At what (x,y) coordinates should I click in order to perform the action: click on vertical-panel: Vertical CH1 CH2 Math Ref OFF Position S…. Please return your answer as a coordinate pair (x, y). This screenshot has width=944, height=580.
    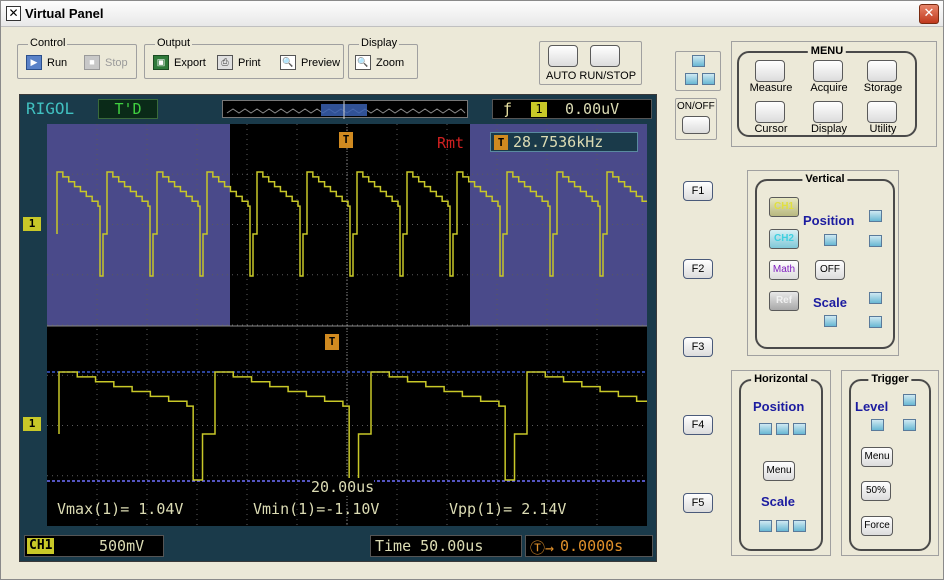
    Looking at the image, I should click on (825, 261).